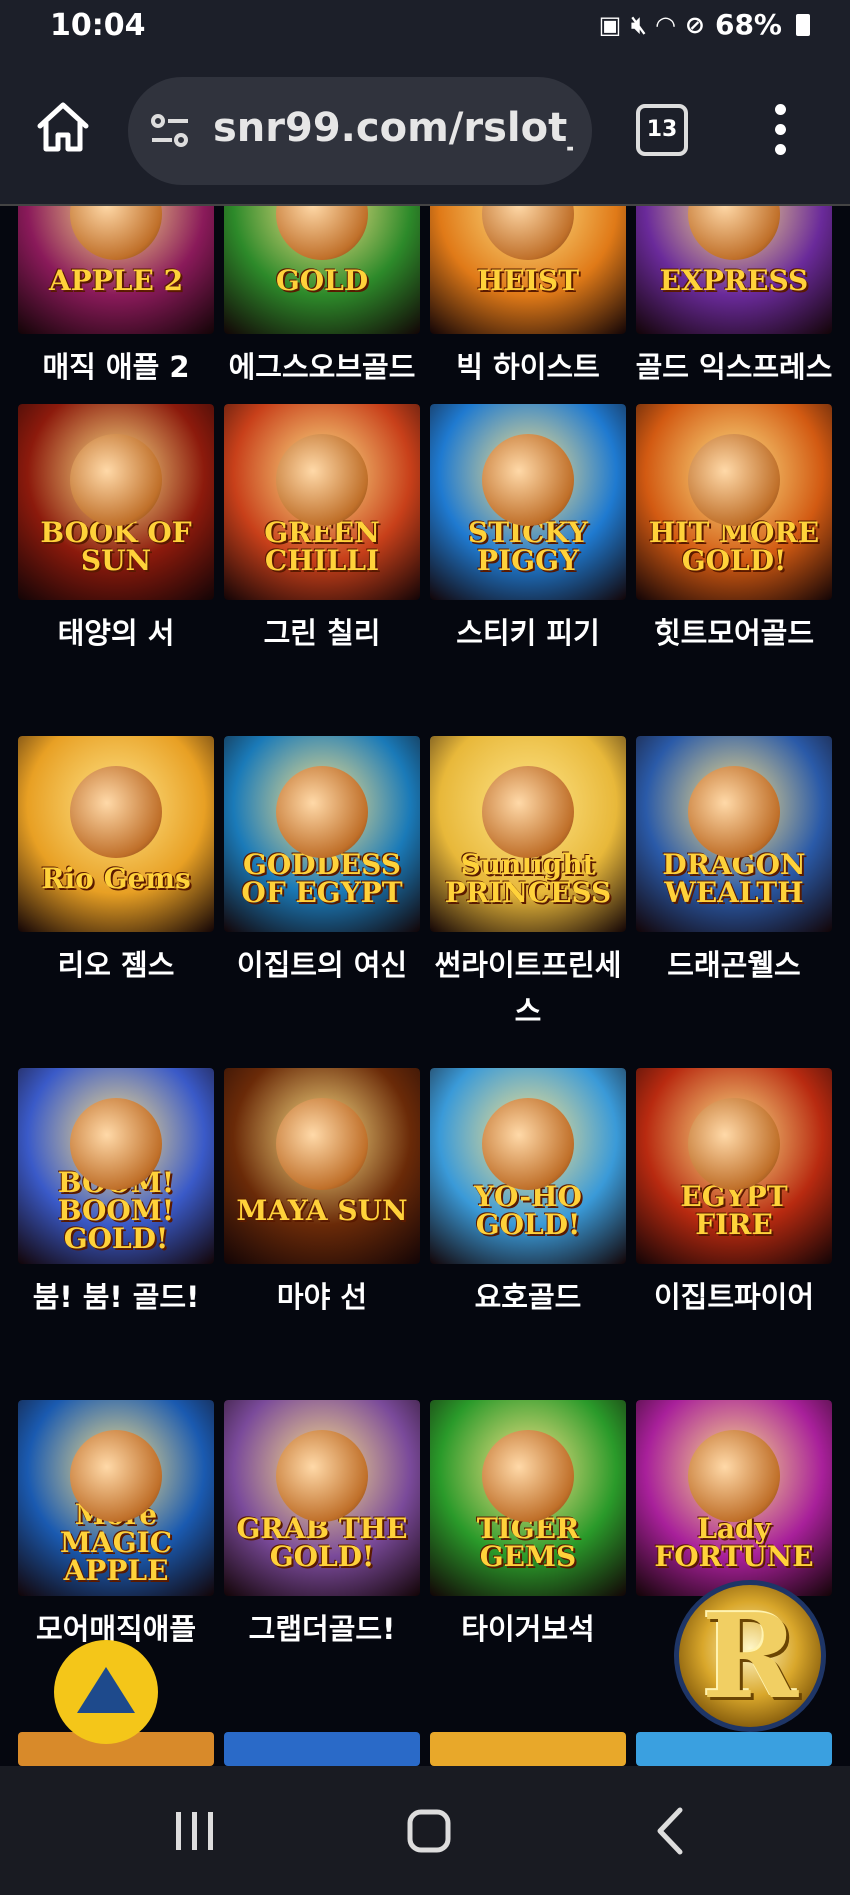 This screenshot has width=850, height=1895. I want to click on game-logo: GRAB THE GOLD!, so click(322, 1542).